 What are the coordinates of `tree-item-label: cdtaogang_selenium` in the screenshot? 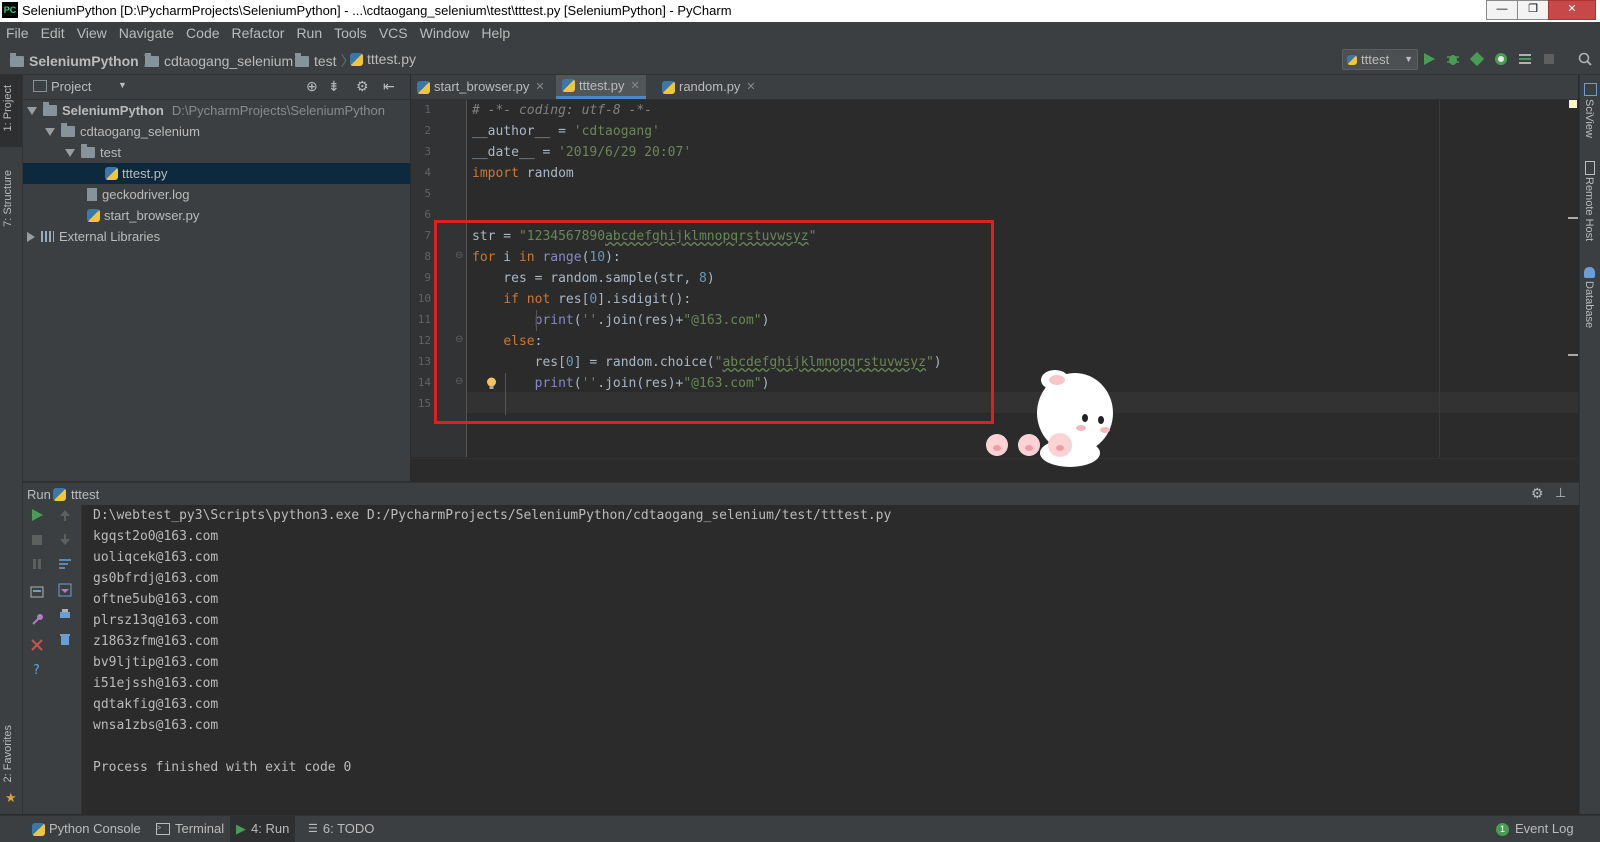 It's located at (140, 131).